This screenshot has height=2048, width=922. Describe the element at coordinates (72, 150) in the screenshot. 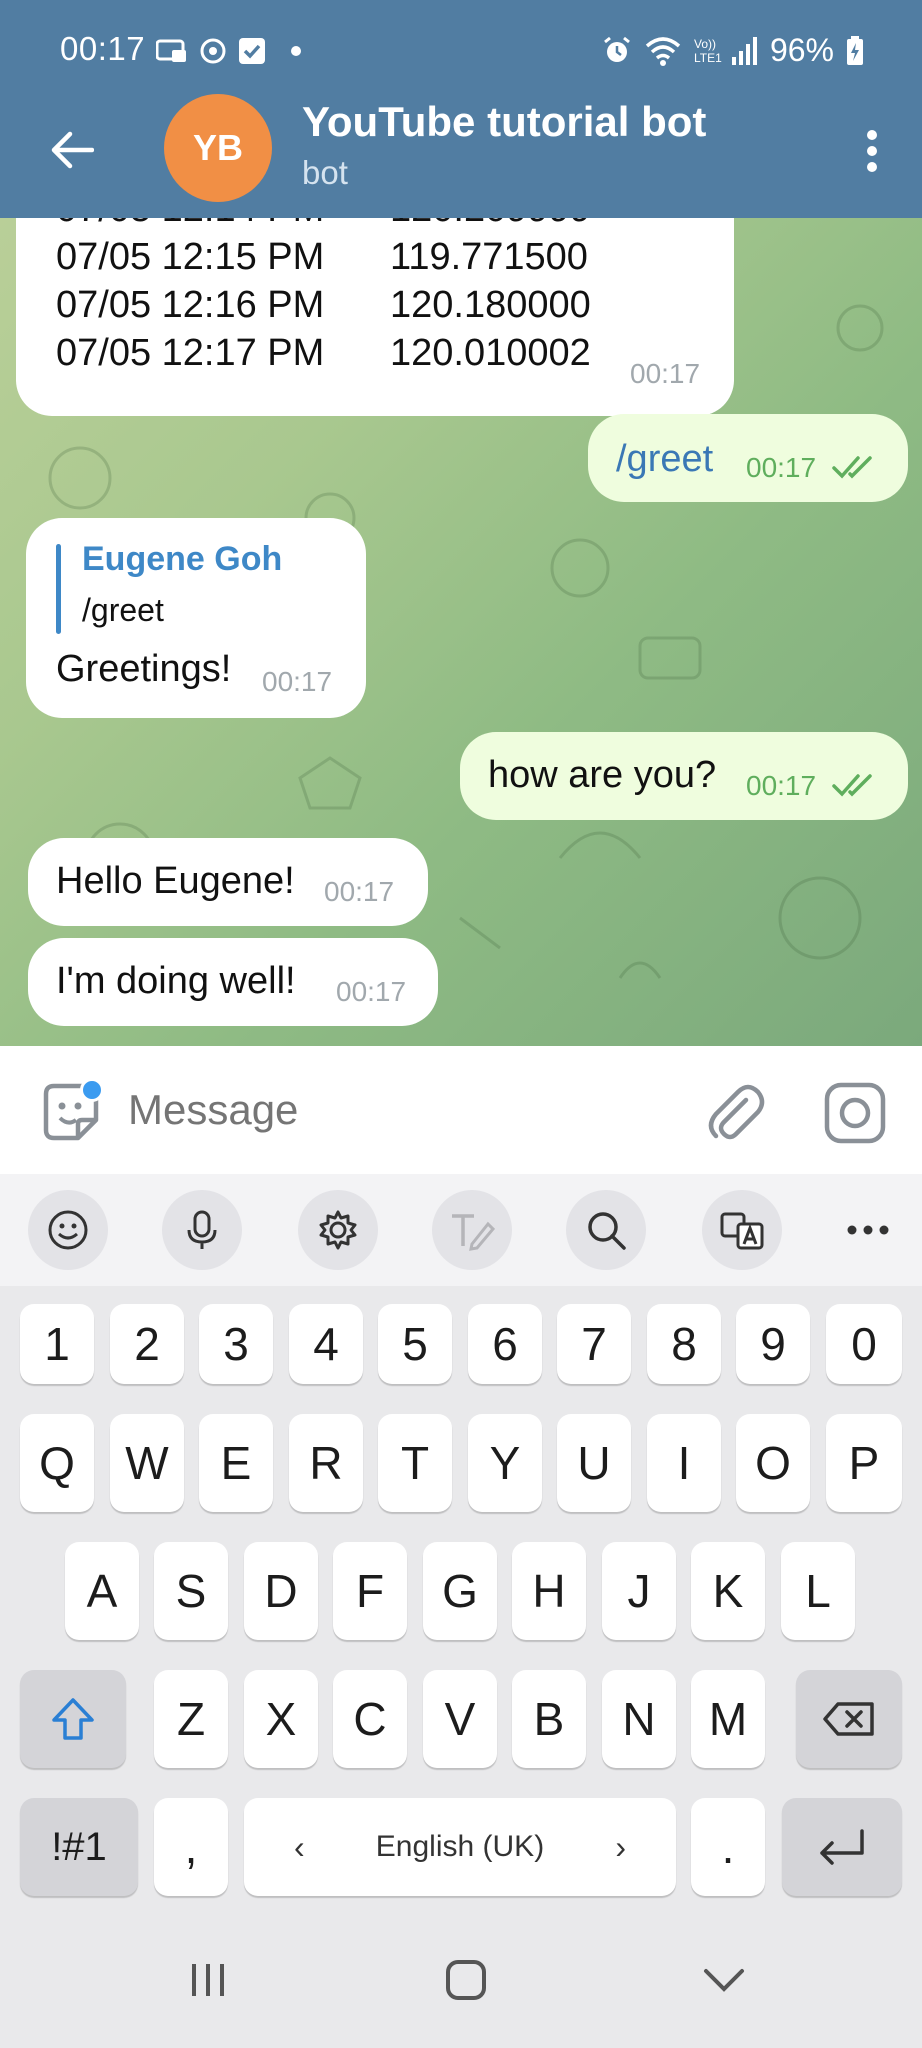

I see `back-button` at that location.